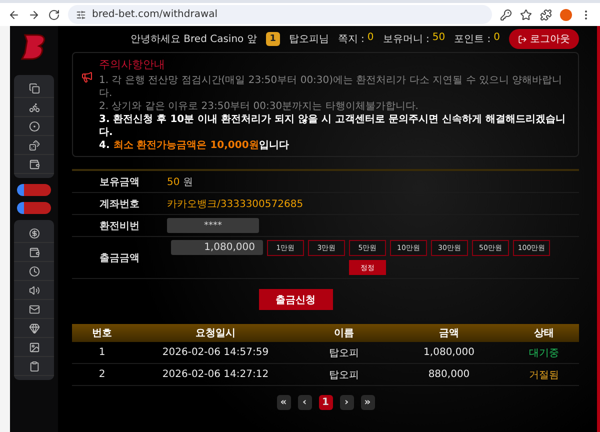  What do you see at coordinates (526, 14) in the screenshot?
I see `star-icon` at bounding box center [526, 14].